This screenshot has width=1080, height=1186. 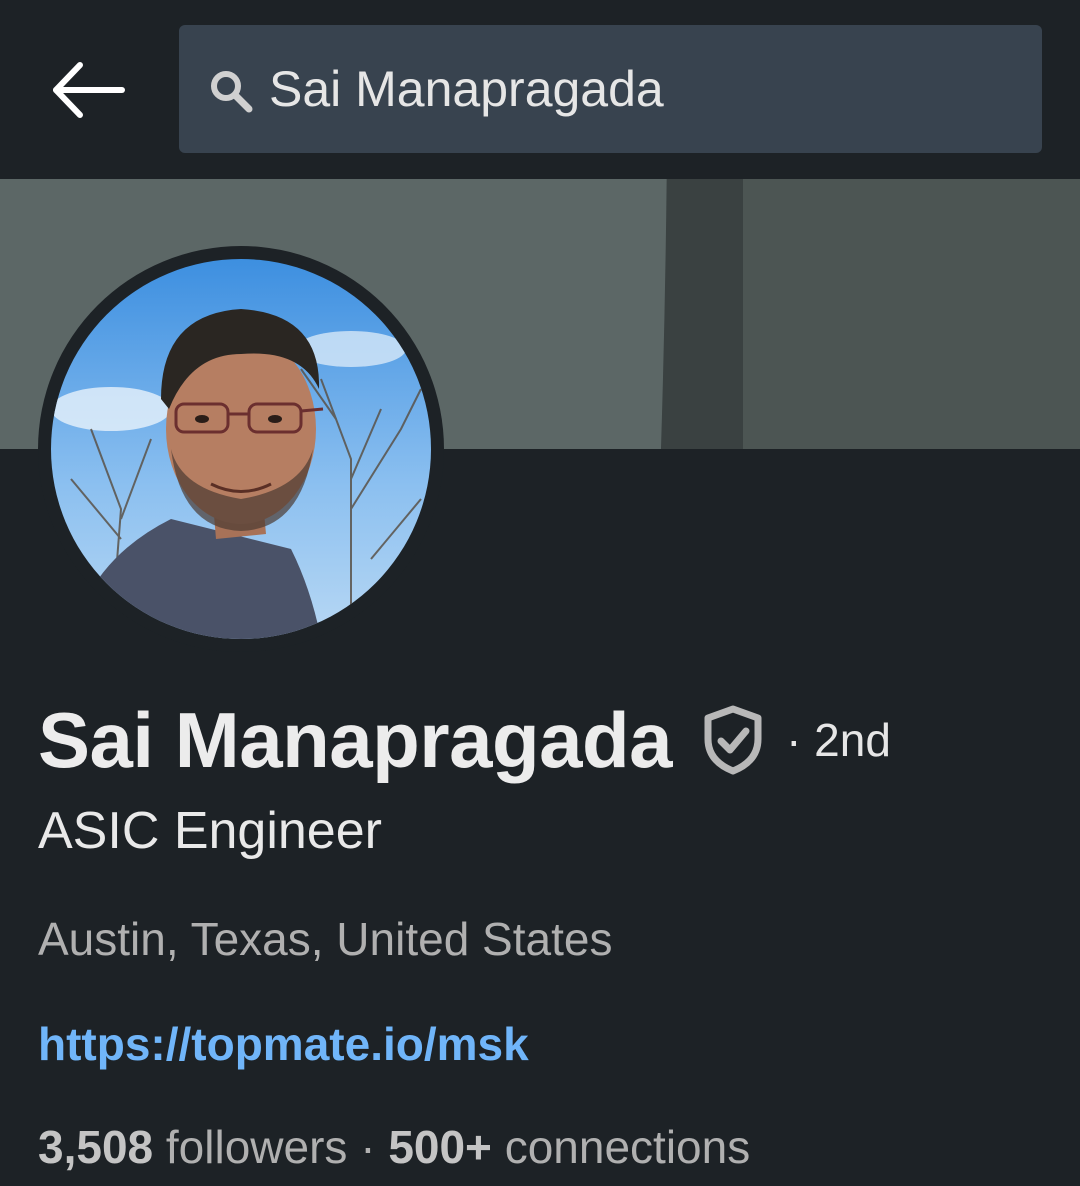 I want to click on profile-avatar, so click(x=241, y=449).